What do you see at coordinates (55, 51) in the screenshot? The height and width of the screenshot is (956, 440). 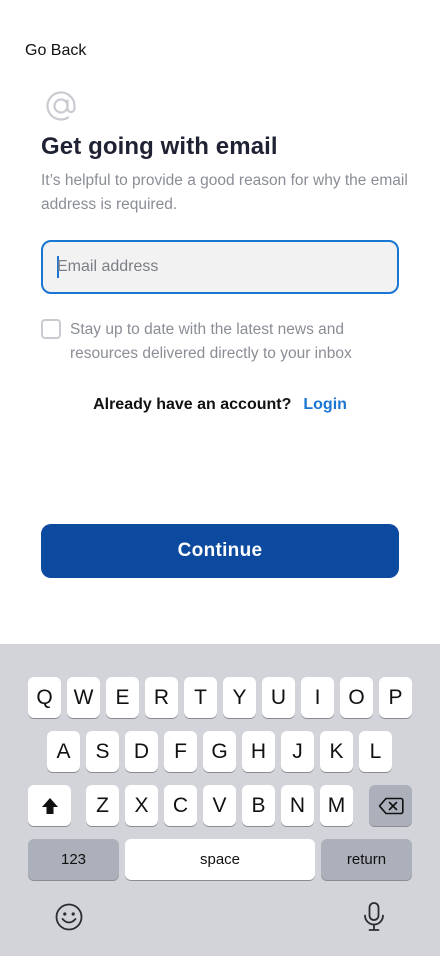 I see `go-back-link: Go Back` at bounding box center [55, 51].